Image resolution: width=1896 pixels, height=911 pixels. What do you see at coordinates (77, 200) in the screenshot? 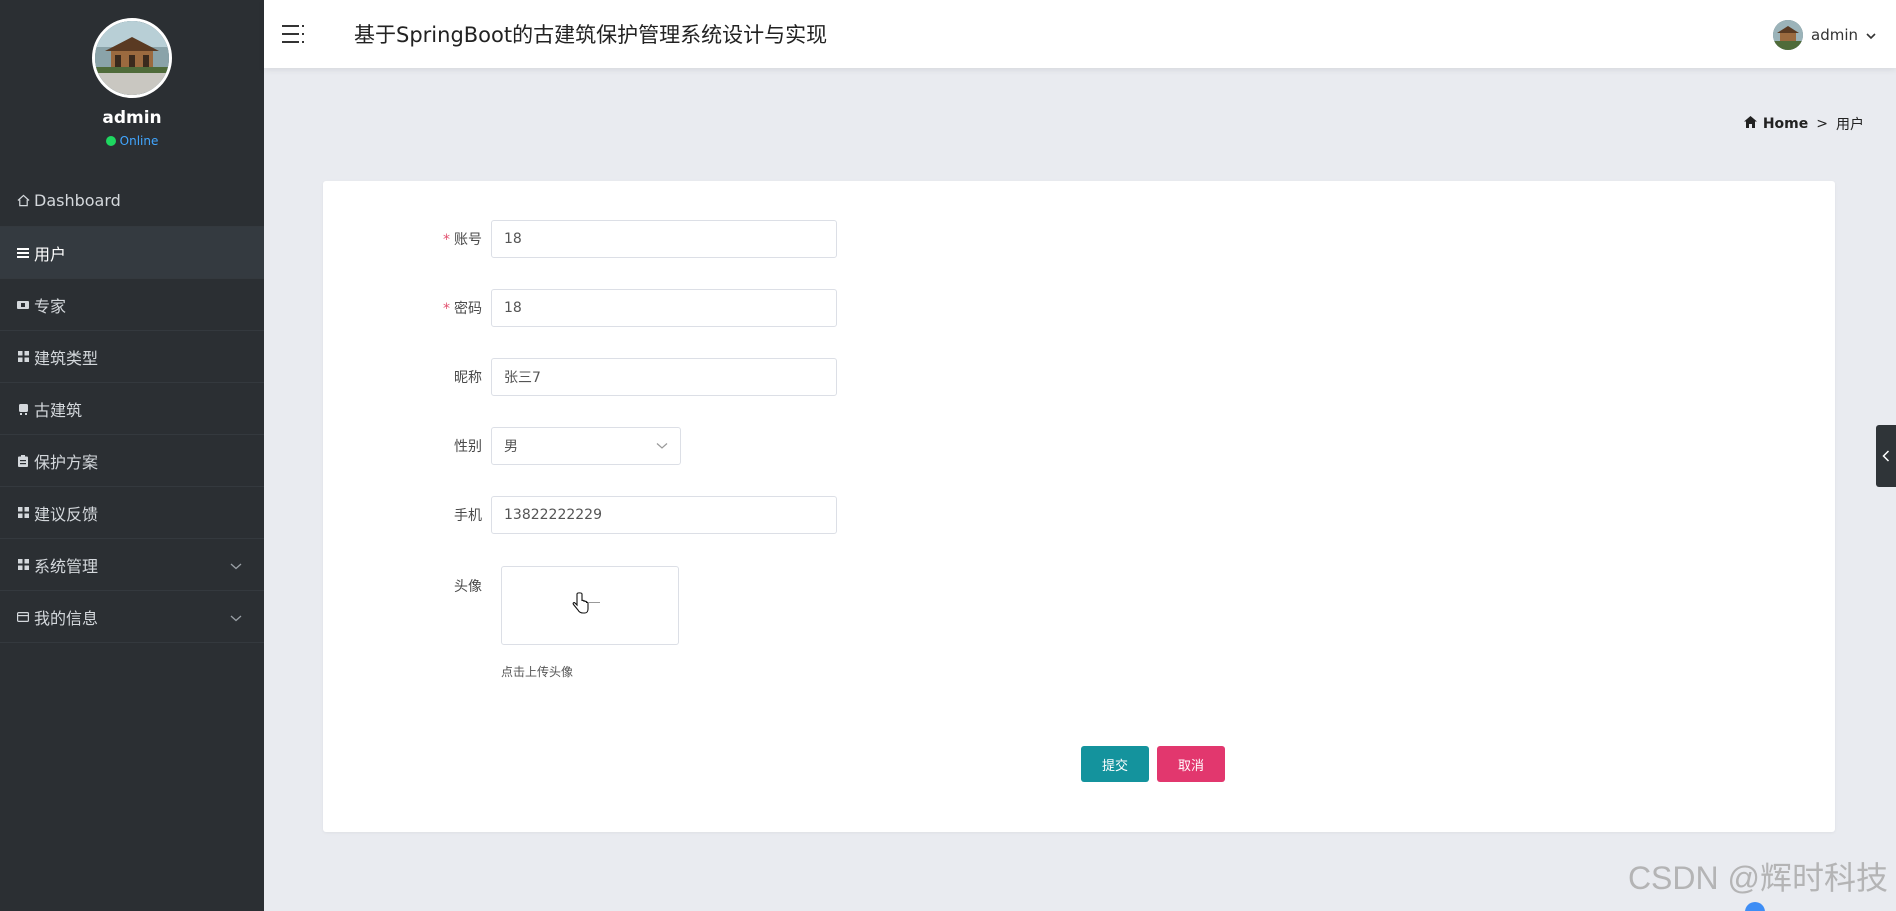
I see `sidebar-item-label: Dashboard` at bounding box center [77, 200].